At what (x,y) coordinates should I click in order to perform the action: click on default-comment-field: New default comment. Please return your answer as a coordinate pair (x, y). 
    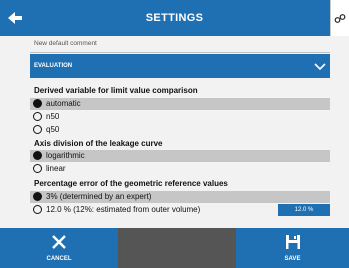
    Looking at the image, I should click on (180, 45).